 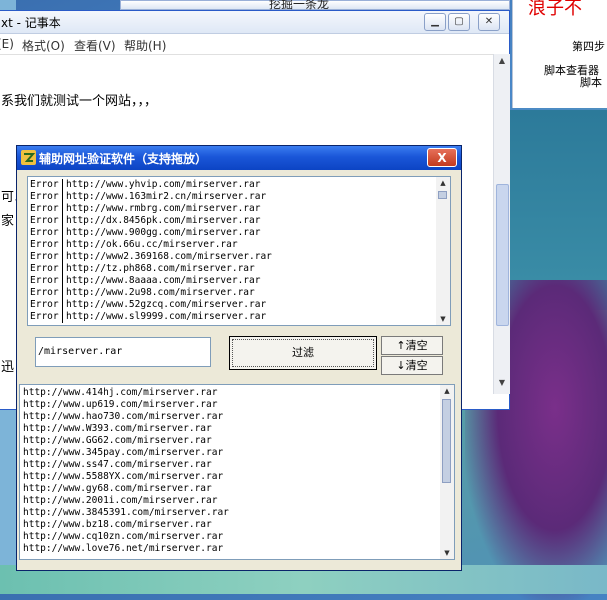 What do you see at coordinates (163, 184) in the screenshot?
I see `url-cell: http://www.yhvip.com/mirserver.rar` at bounding box center [163, 184].